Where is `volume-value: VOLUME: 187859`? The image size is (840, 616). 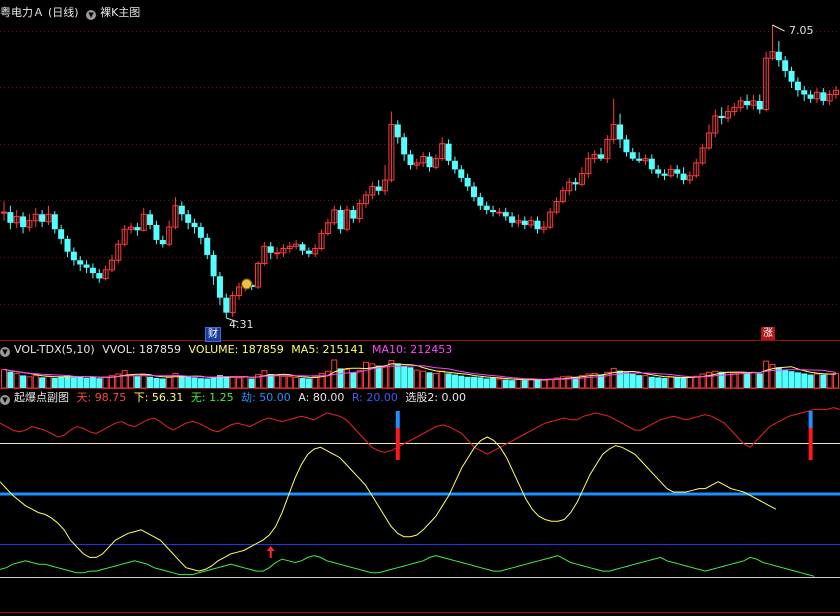 volume-value: VOLUME: 187859 is located at coordinates (236, 349).